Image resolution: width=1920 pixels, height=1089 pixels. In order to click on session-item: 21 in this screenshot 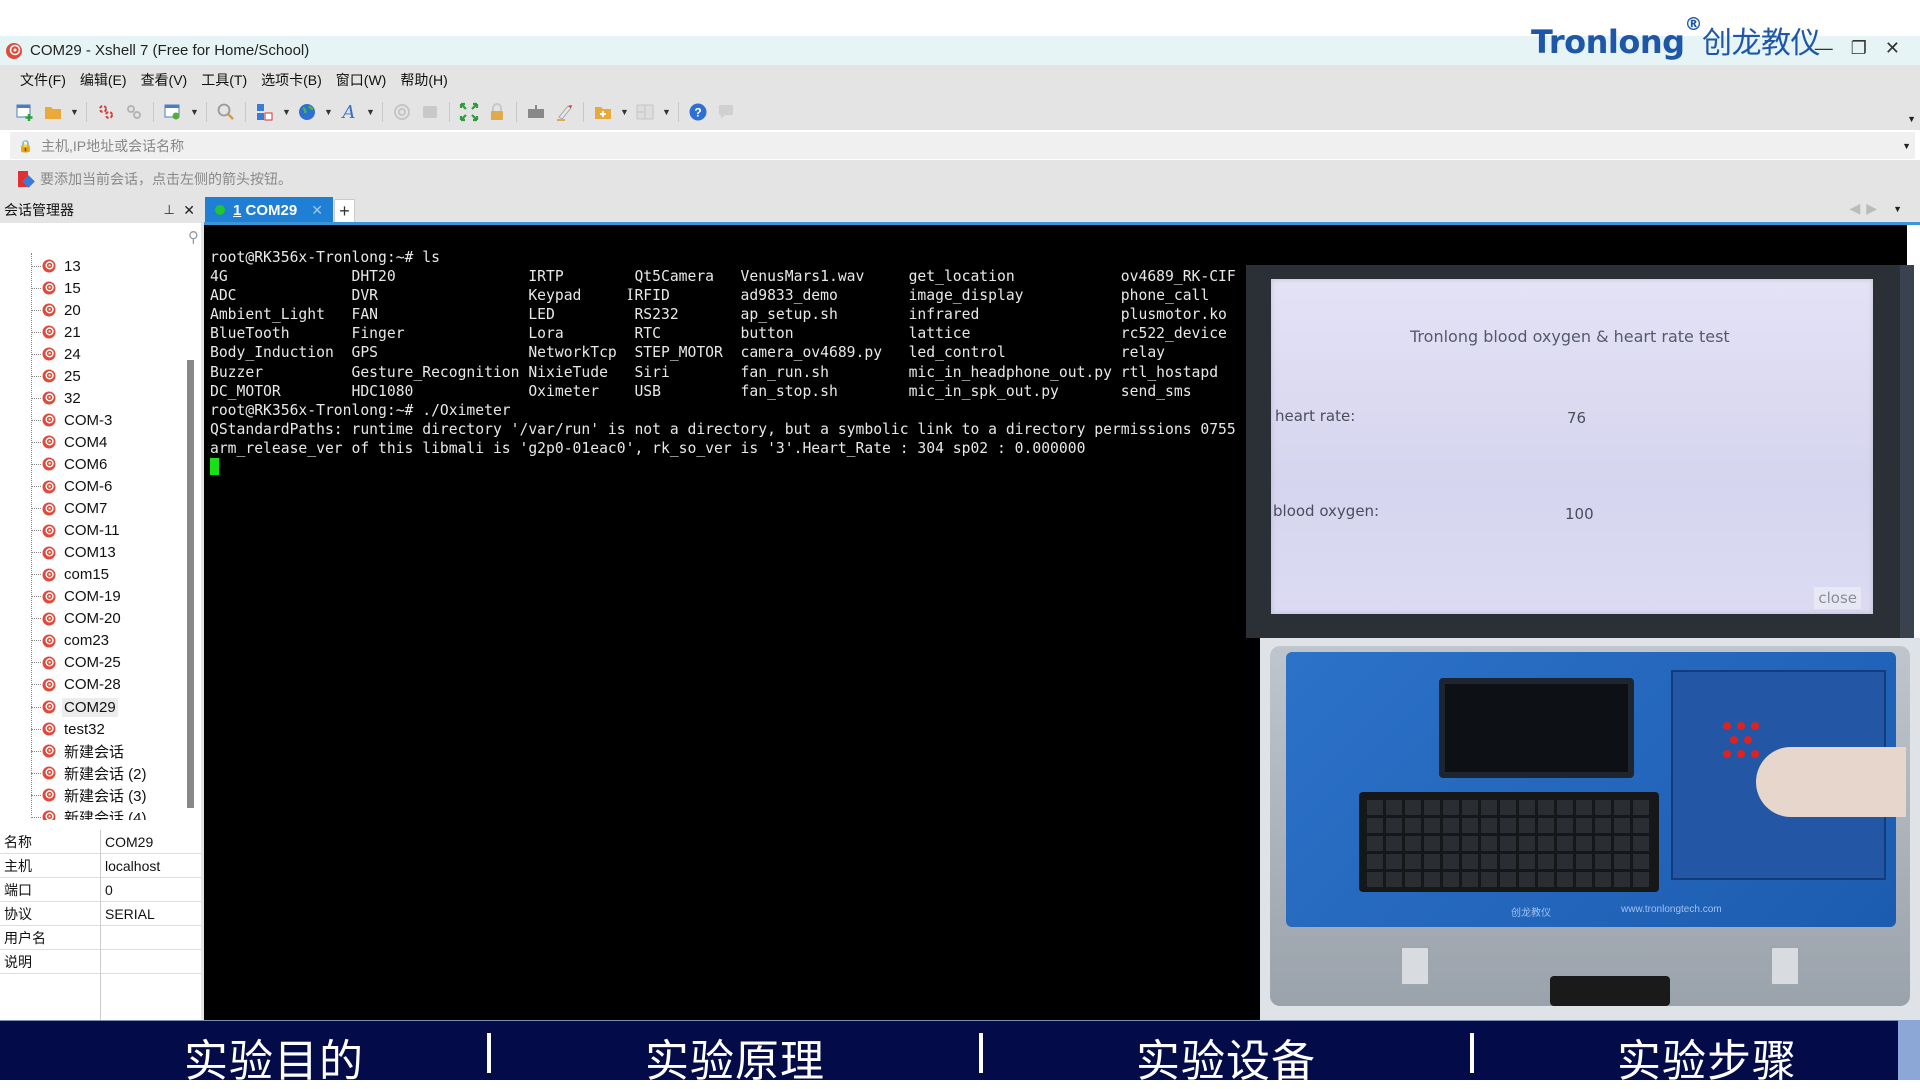, I will do `click(57, 332)`.